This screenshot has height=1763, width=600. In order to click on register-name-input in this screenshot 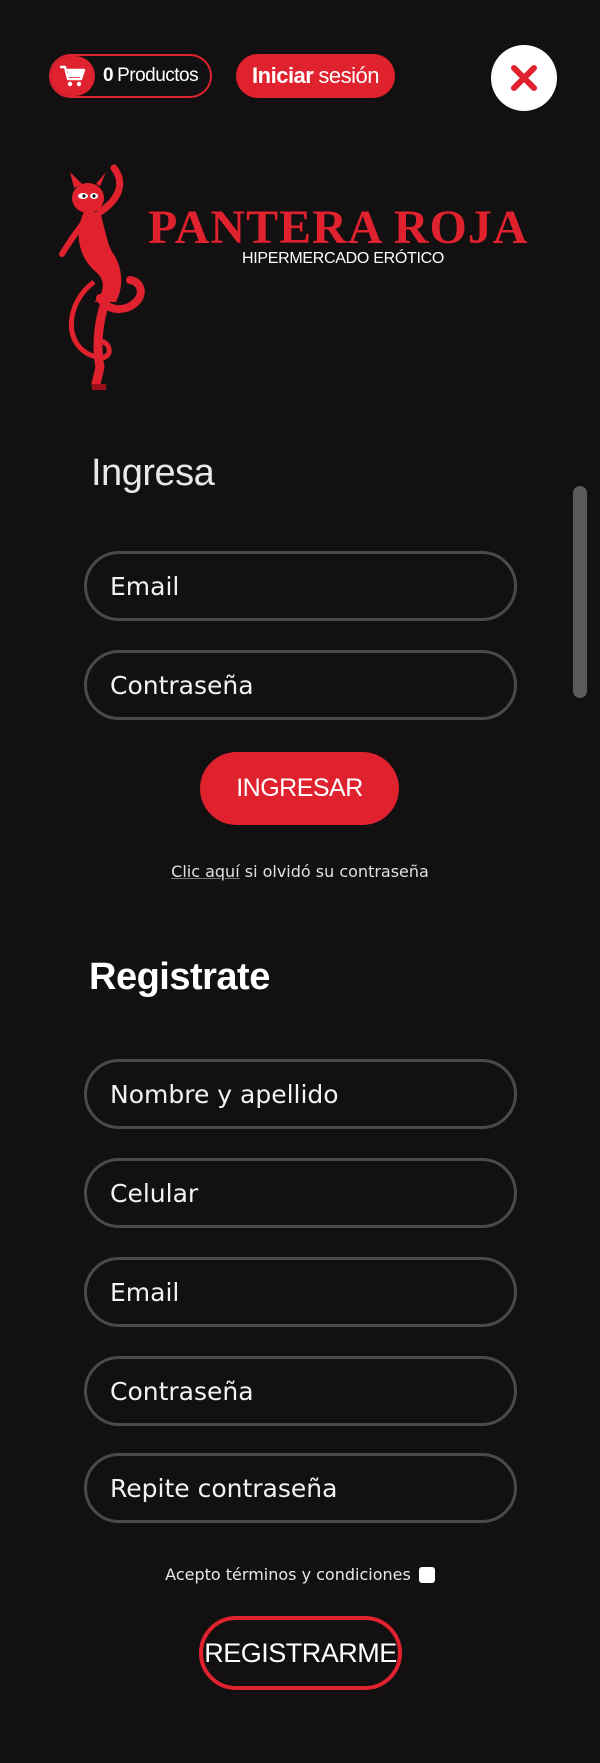, I will do `click(312, 1094)`.